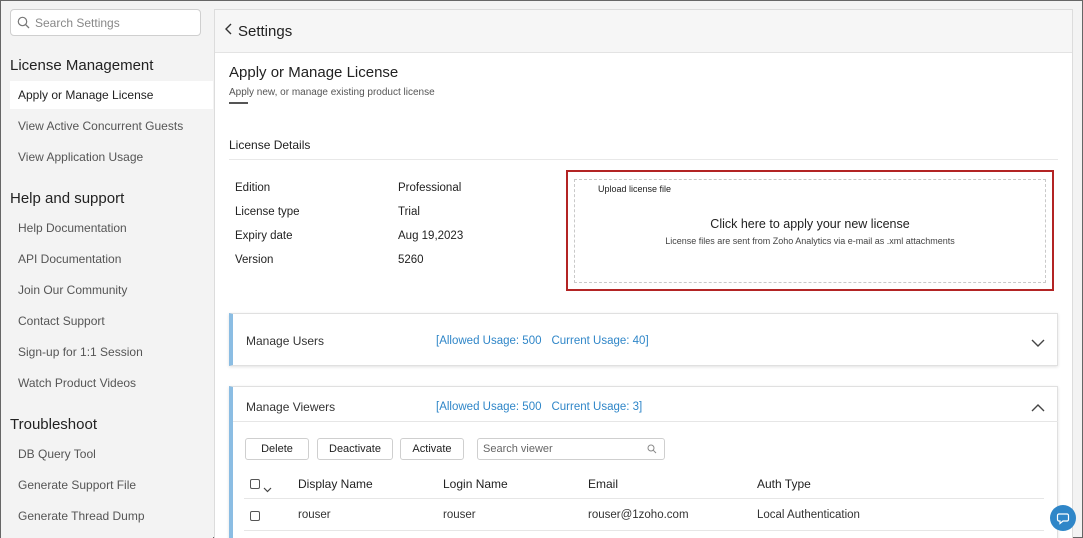 The image size is (1083, 538). What do you see at coordinates (110, 22) in the screenshot?
I see `settings-search-input` at bounding box center [110, 22].